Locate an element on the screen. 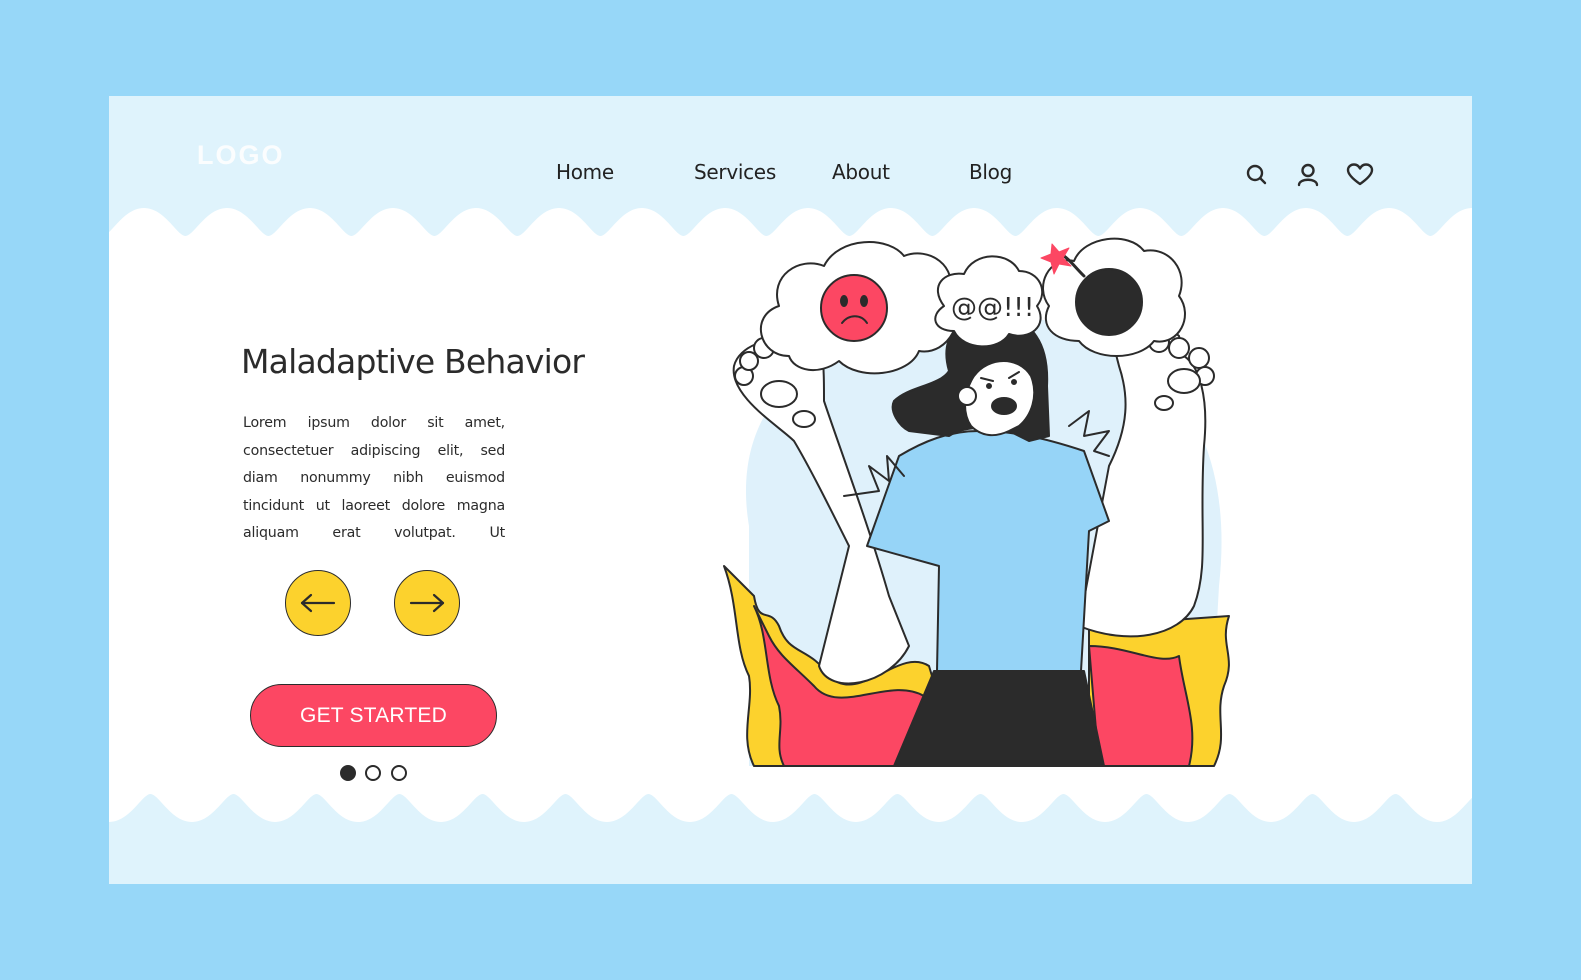 This screenshot has width=1581, height=980. heart-icon is located at coordinates (1360, 174).